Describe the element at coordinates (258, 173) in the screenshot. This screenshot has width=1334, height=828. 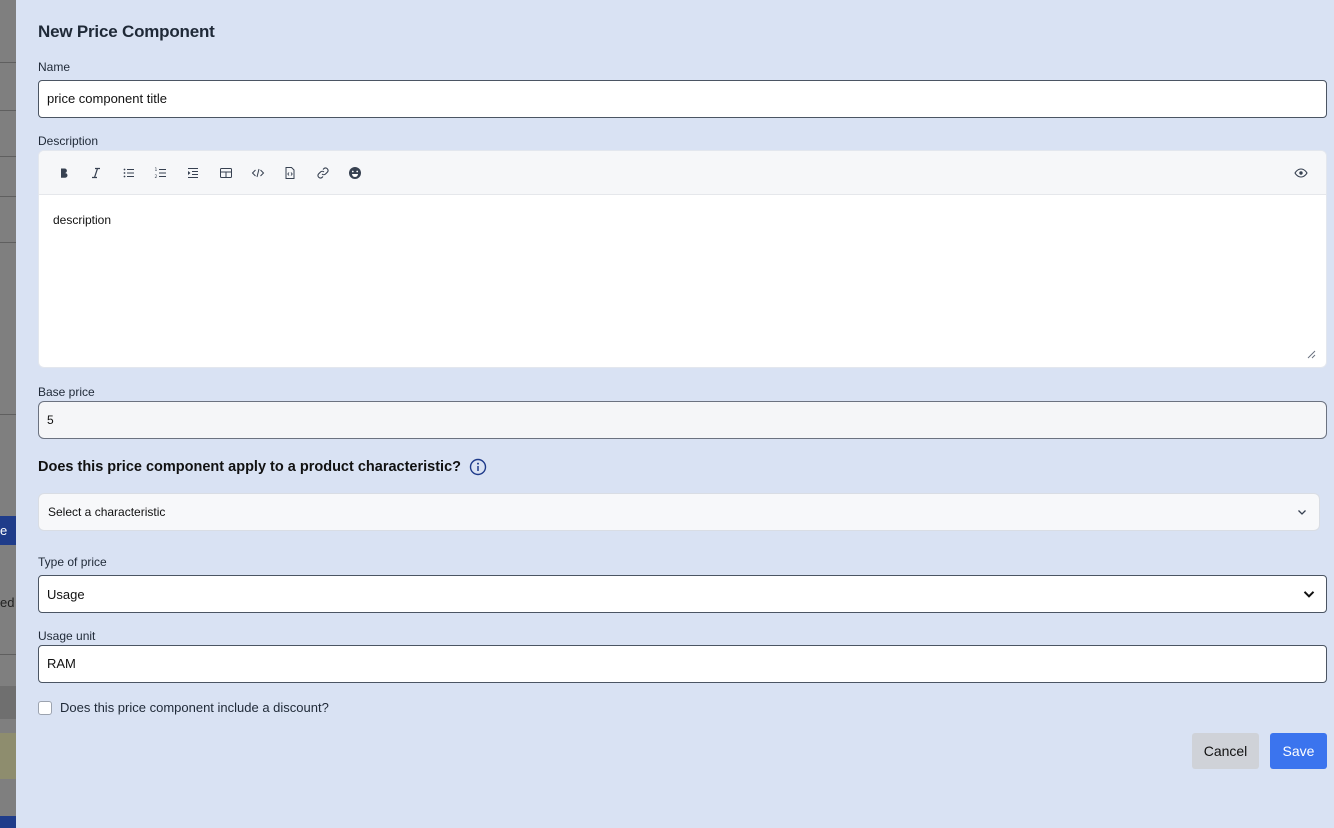
I see `code-icon` at that location.